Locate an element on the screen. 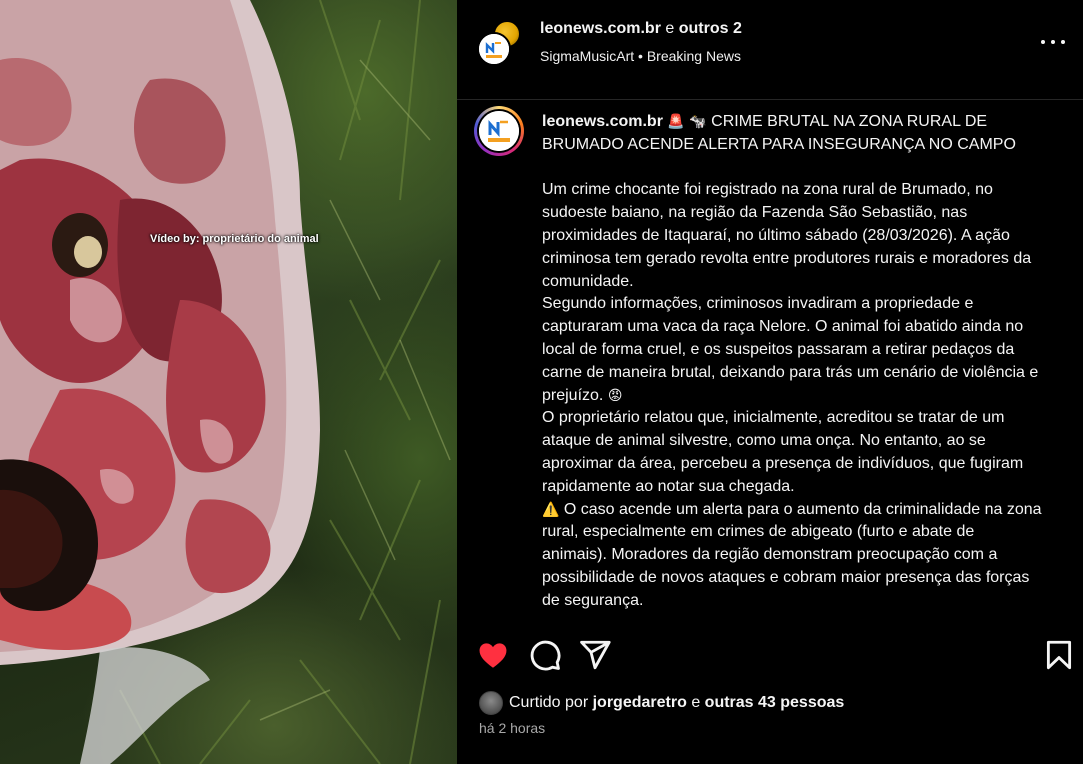 The width and height of the screenshot is (1083, 764). comment-icon is located at coordinates (545, 655).